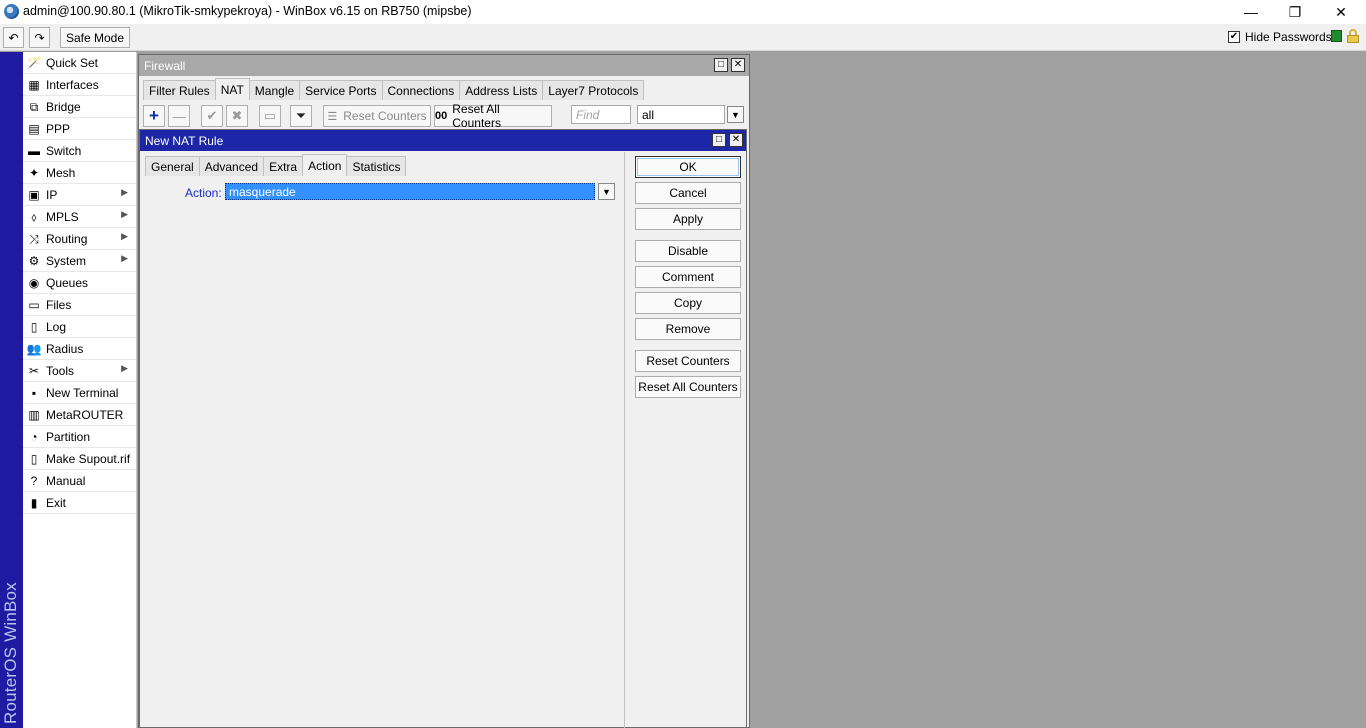  I want to click on disable-rule-button: ✖, so click(237, 116).